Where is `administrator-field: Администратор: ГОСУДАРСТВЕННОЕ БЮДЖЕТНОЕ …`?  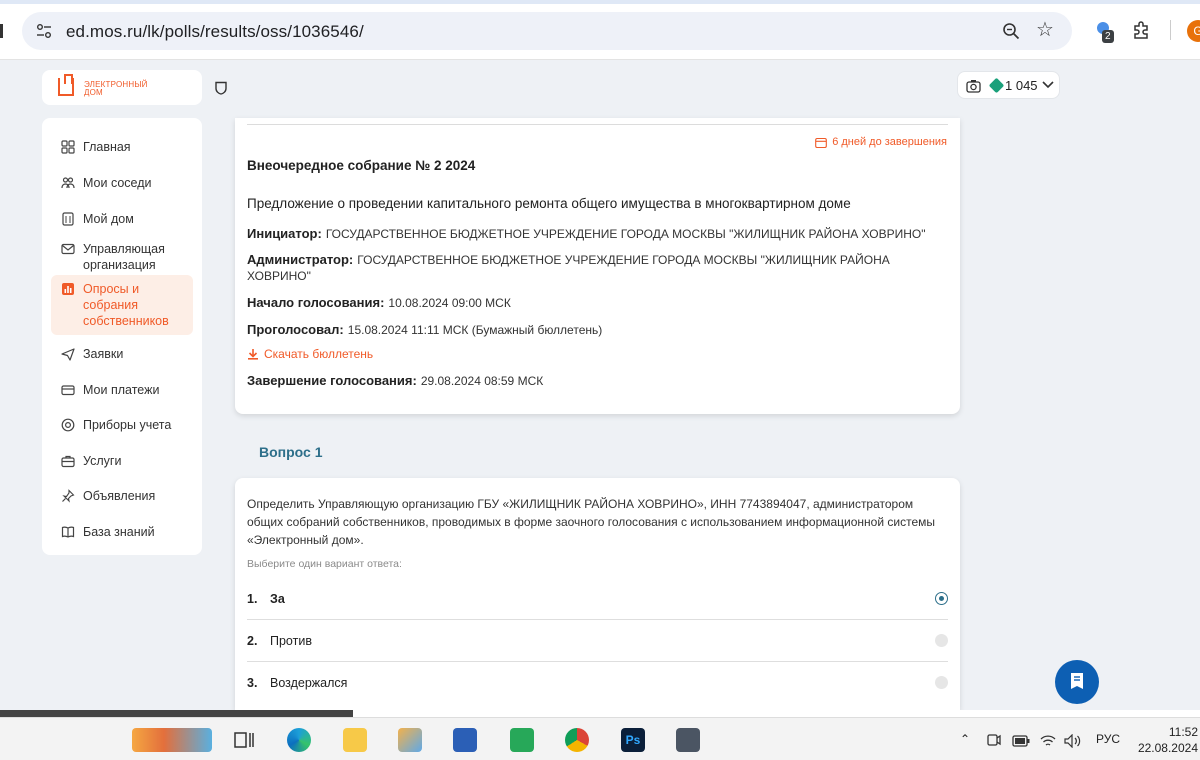 administrator-field: Администратор: ГОСУДАРСТВЕННОЕ БЮДЖЕТНОЕ … is located at coordinates (592, 268).